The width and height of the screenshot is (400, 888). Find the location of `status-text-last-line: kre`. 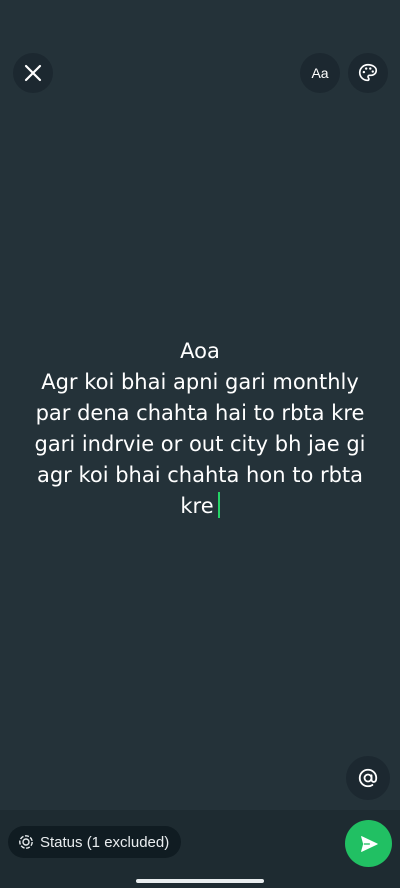

status-text-last-line: kre is located at coordinates (200, 506).